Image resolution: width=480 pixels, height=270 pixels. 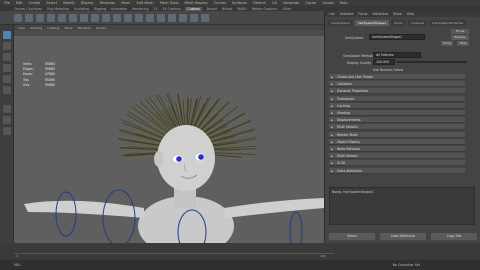 I want to click on command-line: MEL No Character Set, so click(x=240, y=265).